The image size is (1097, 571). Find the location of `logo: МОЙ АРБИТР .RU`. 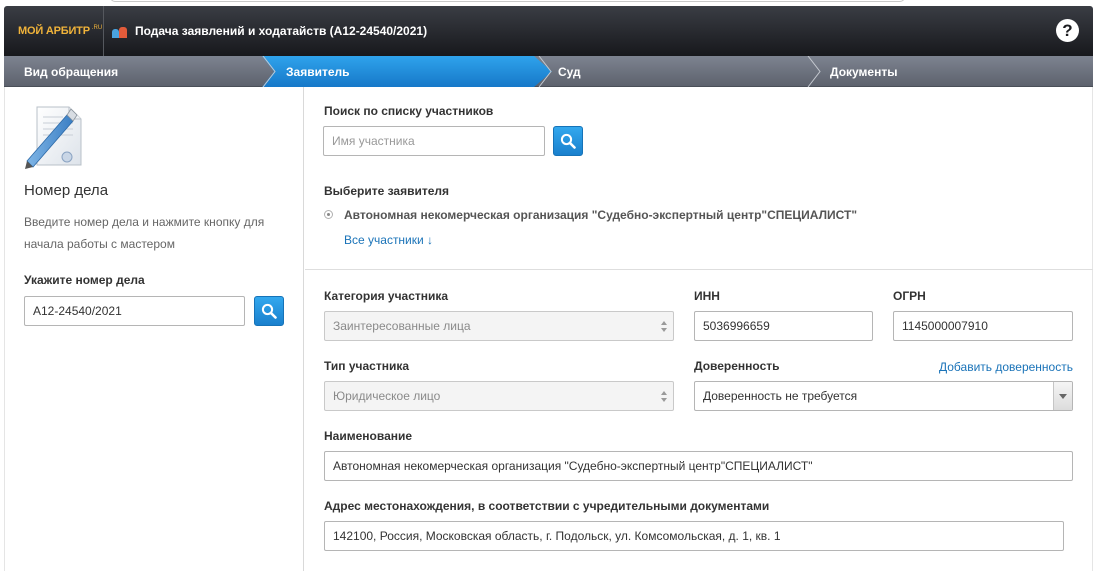

logo: МОЙ АРБИТР .RU is located at coordinates (54, 31).